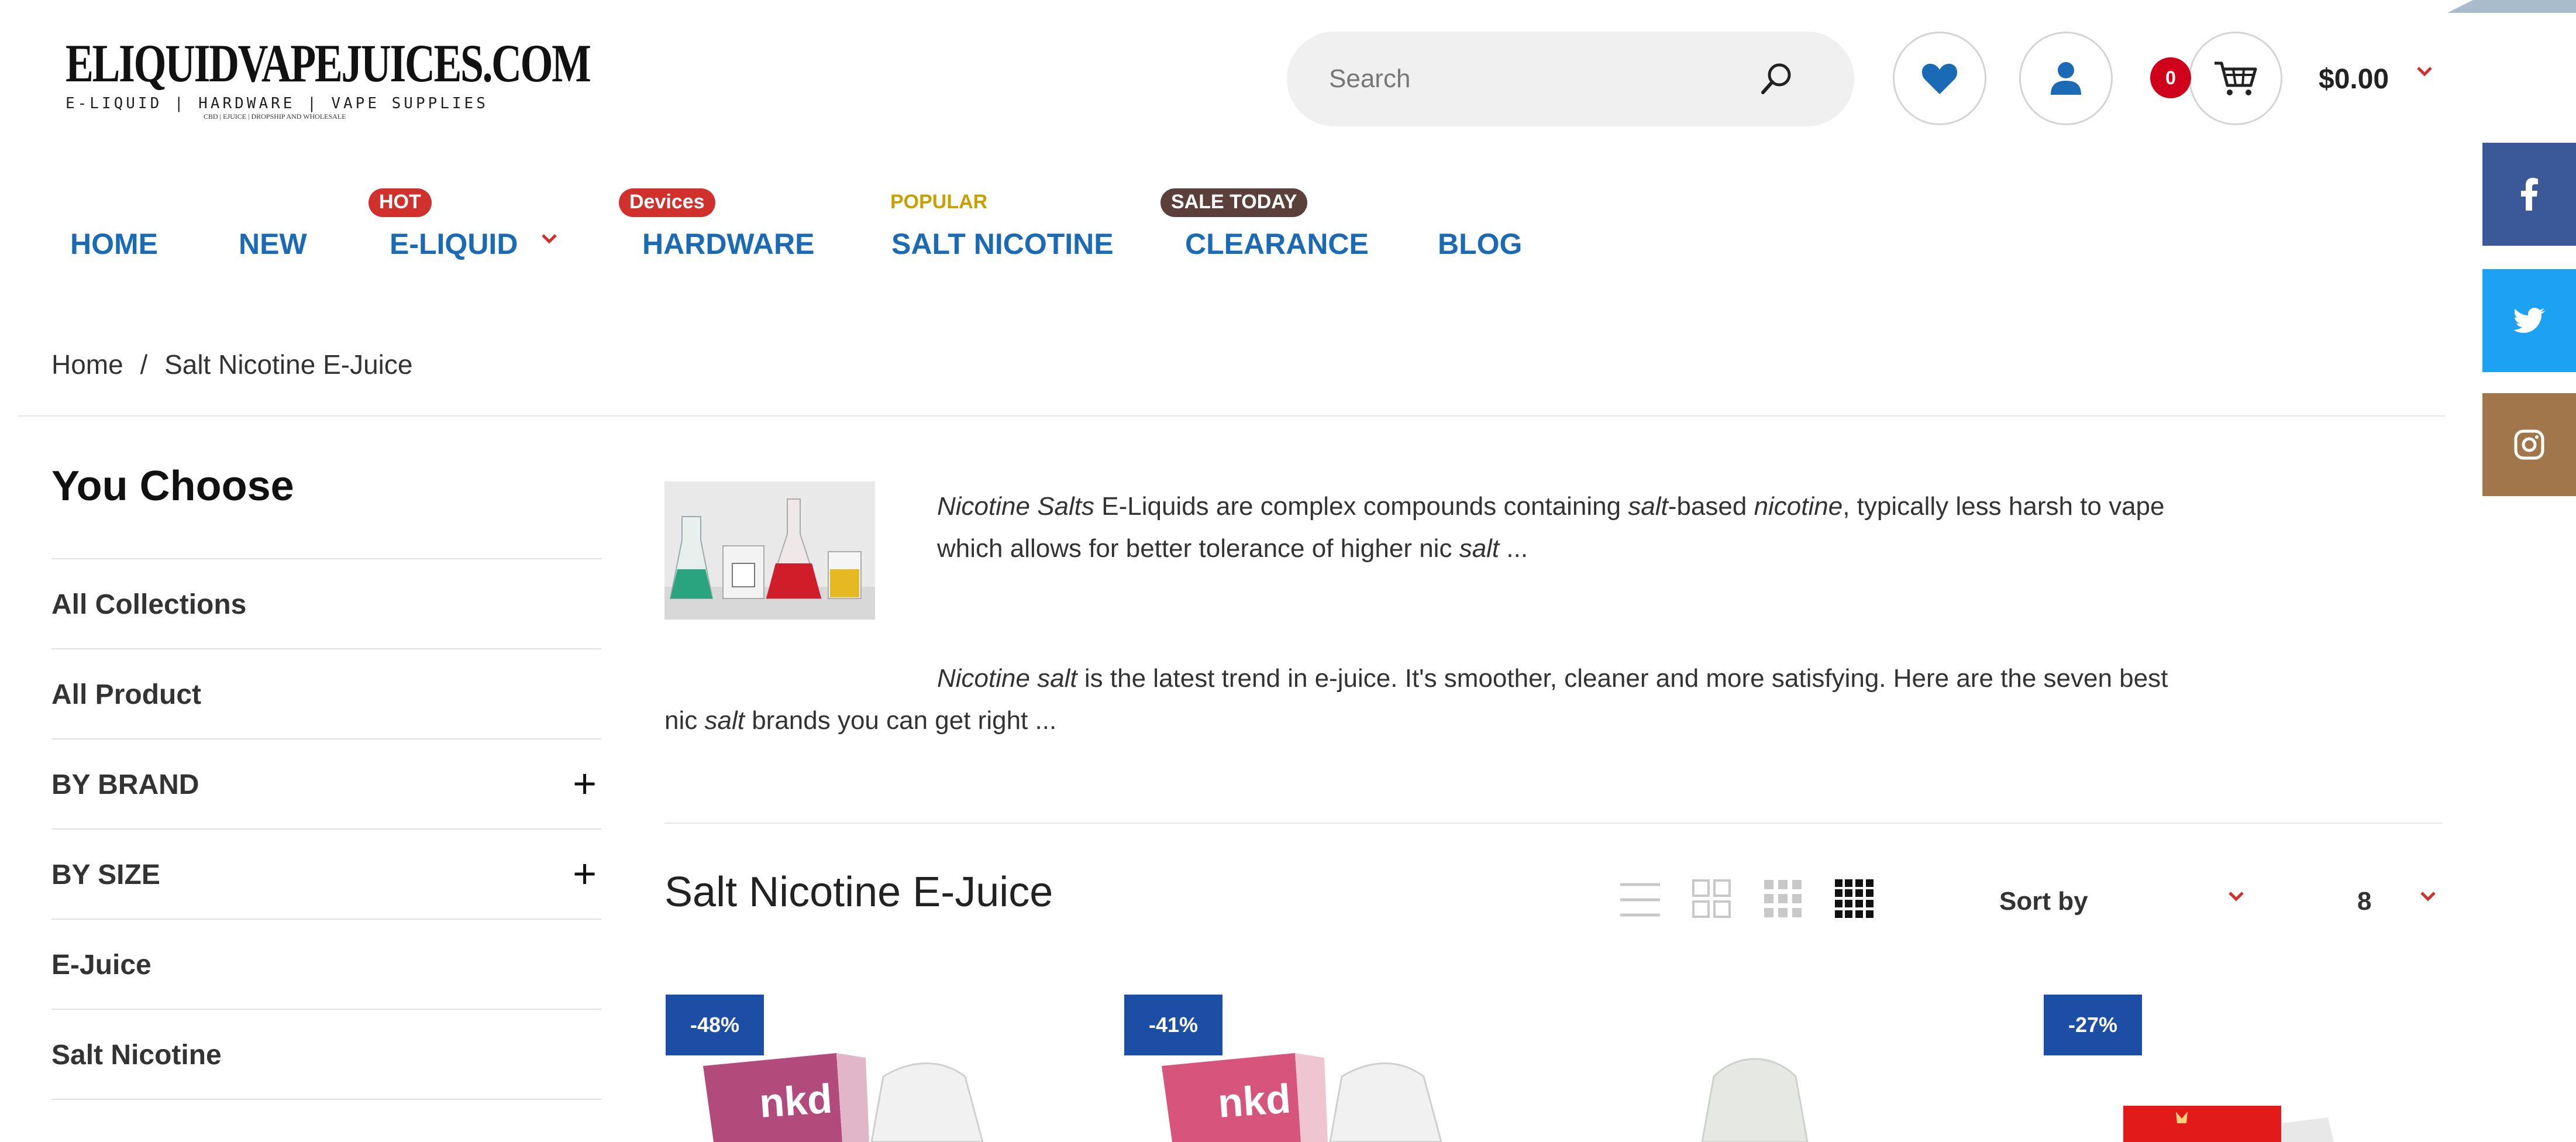 The image size is (2576, 1142). Describe the element at coordinates (1016, 506) in the screenshot. I see `text-italic: Nicotine Salts` at that location.